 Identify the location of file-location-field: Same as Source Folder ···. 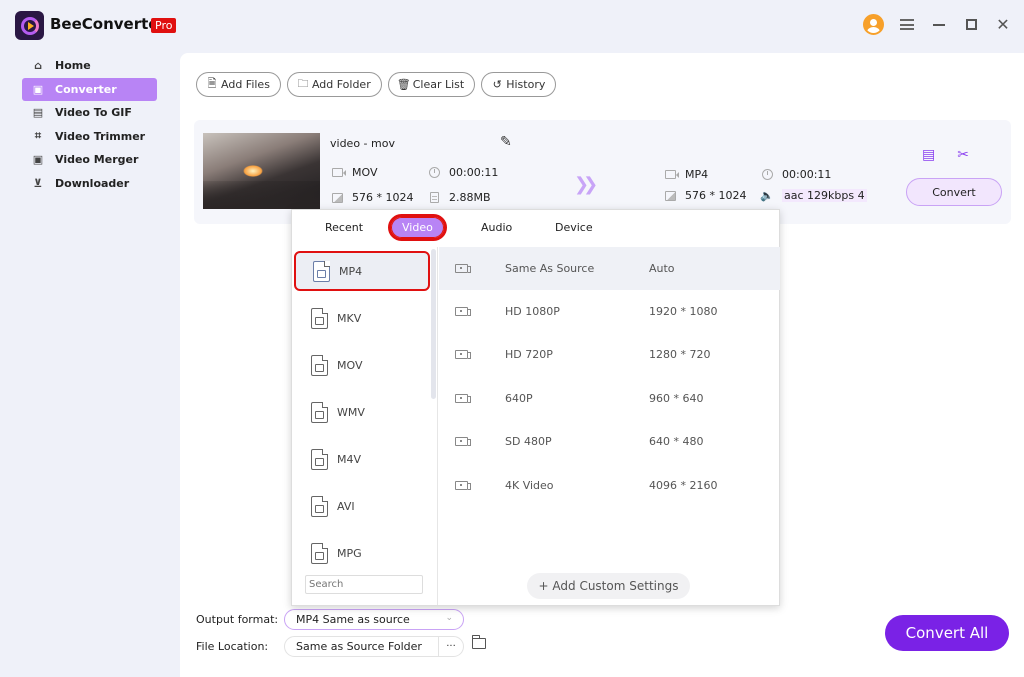
(374, 646).